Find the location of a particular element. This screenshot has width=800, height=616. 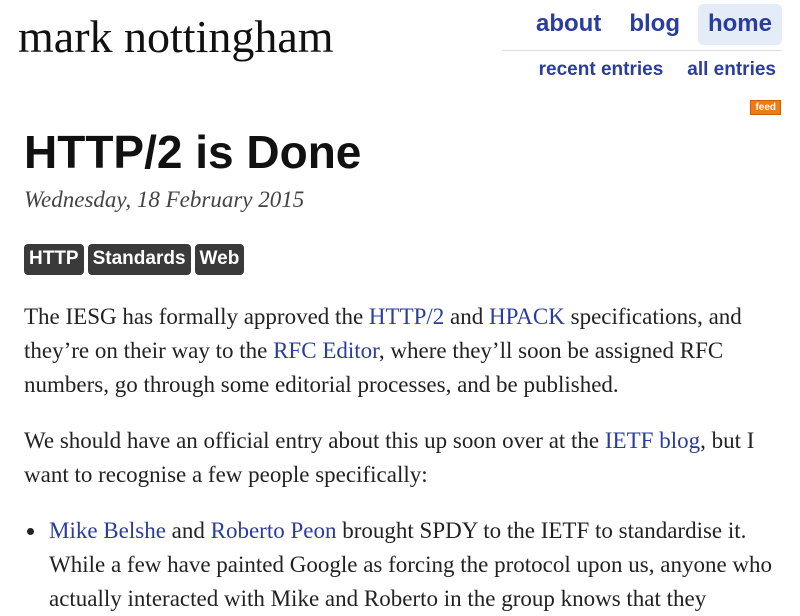

feed-badge: feed is located at coordinates (765, 107).